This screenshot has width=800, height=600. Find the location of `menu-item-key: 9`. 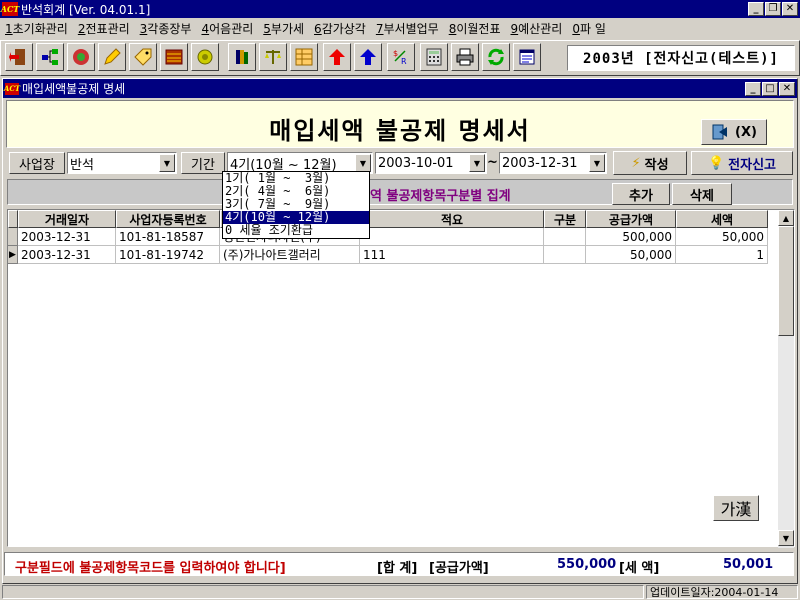

menu-item-key: 9 is located at coordinates (514, 28).